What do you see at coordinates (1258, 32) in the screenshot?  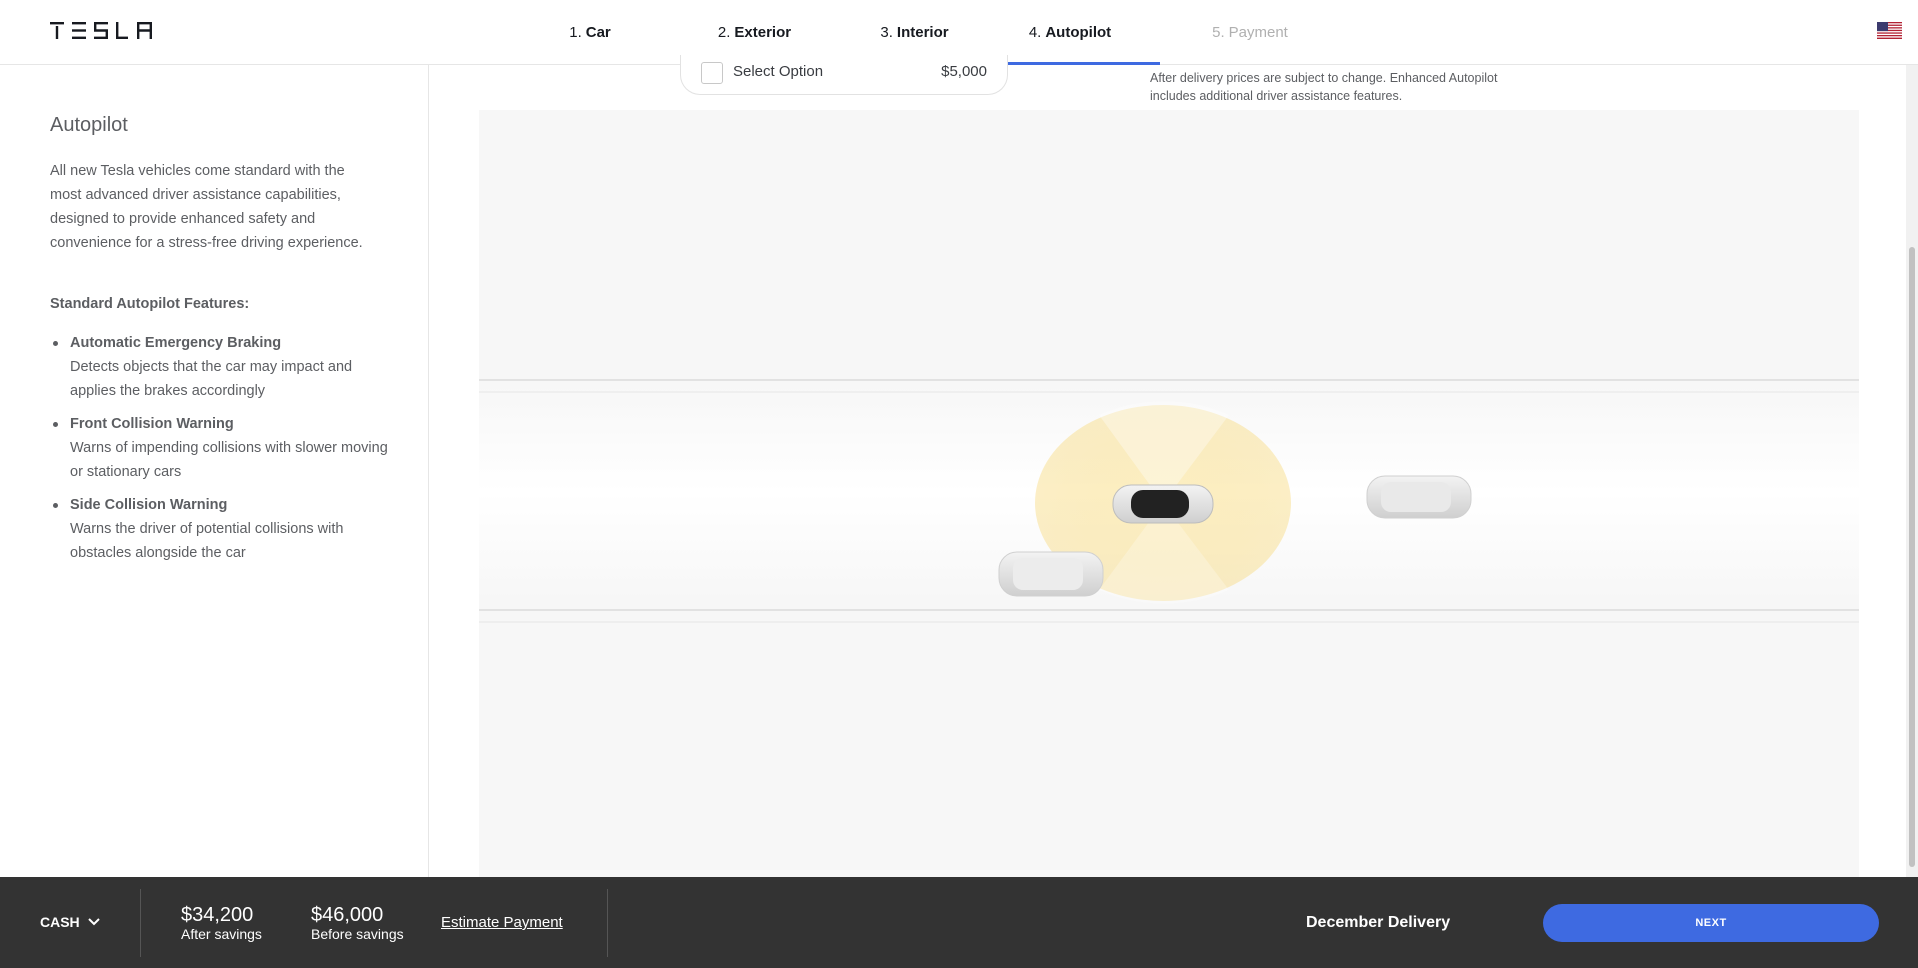 I see `step-label: Payment` at bounding box center [1258, 32].